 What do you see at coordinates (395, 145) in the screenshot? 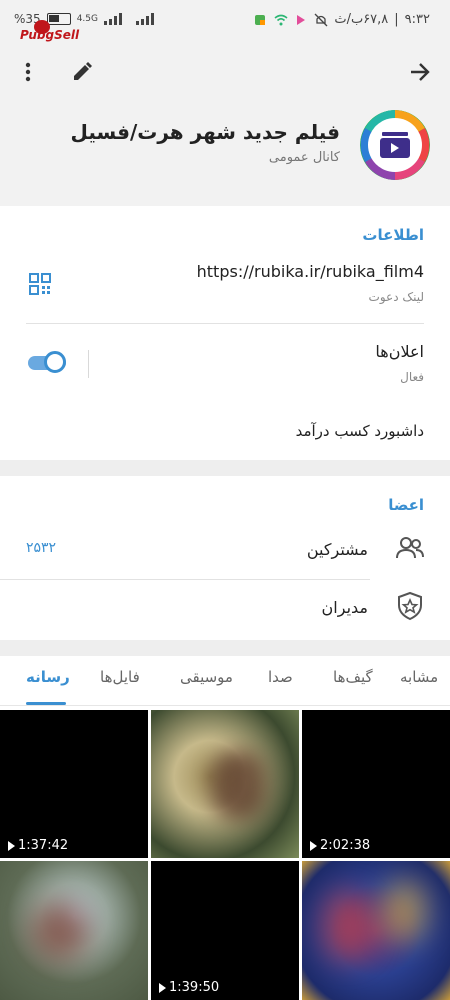
I see `channel-avatar` at bounding box center [395, 145].